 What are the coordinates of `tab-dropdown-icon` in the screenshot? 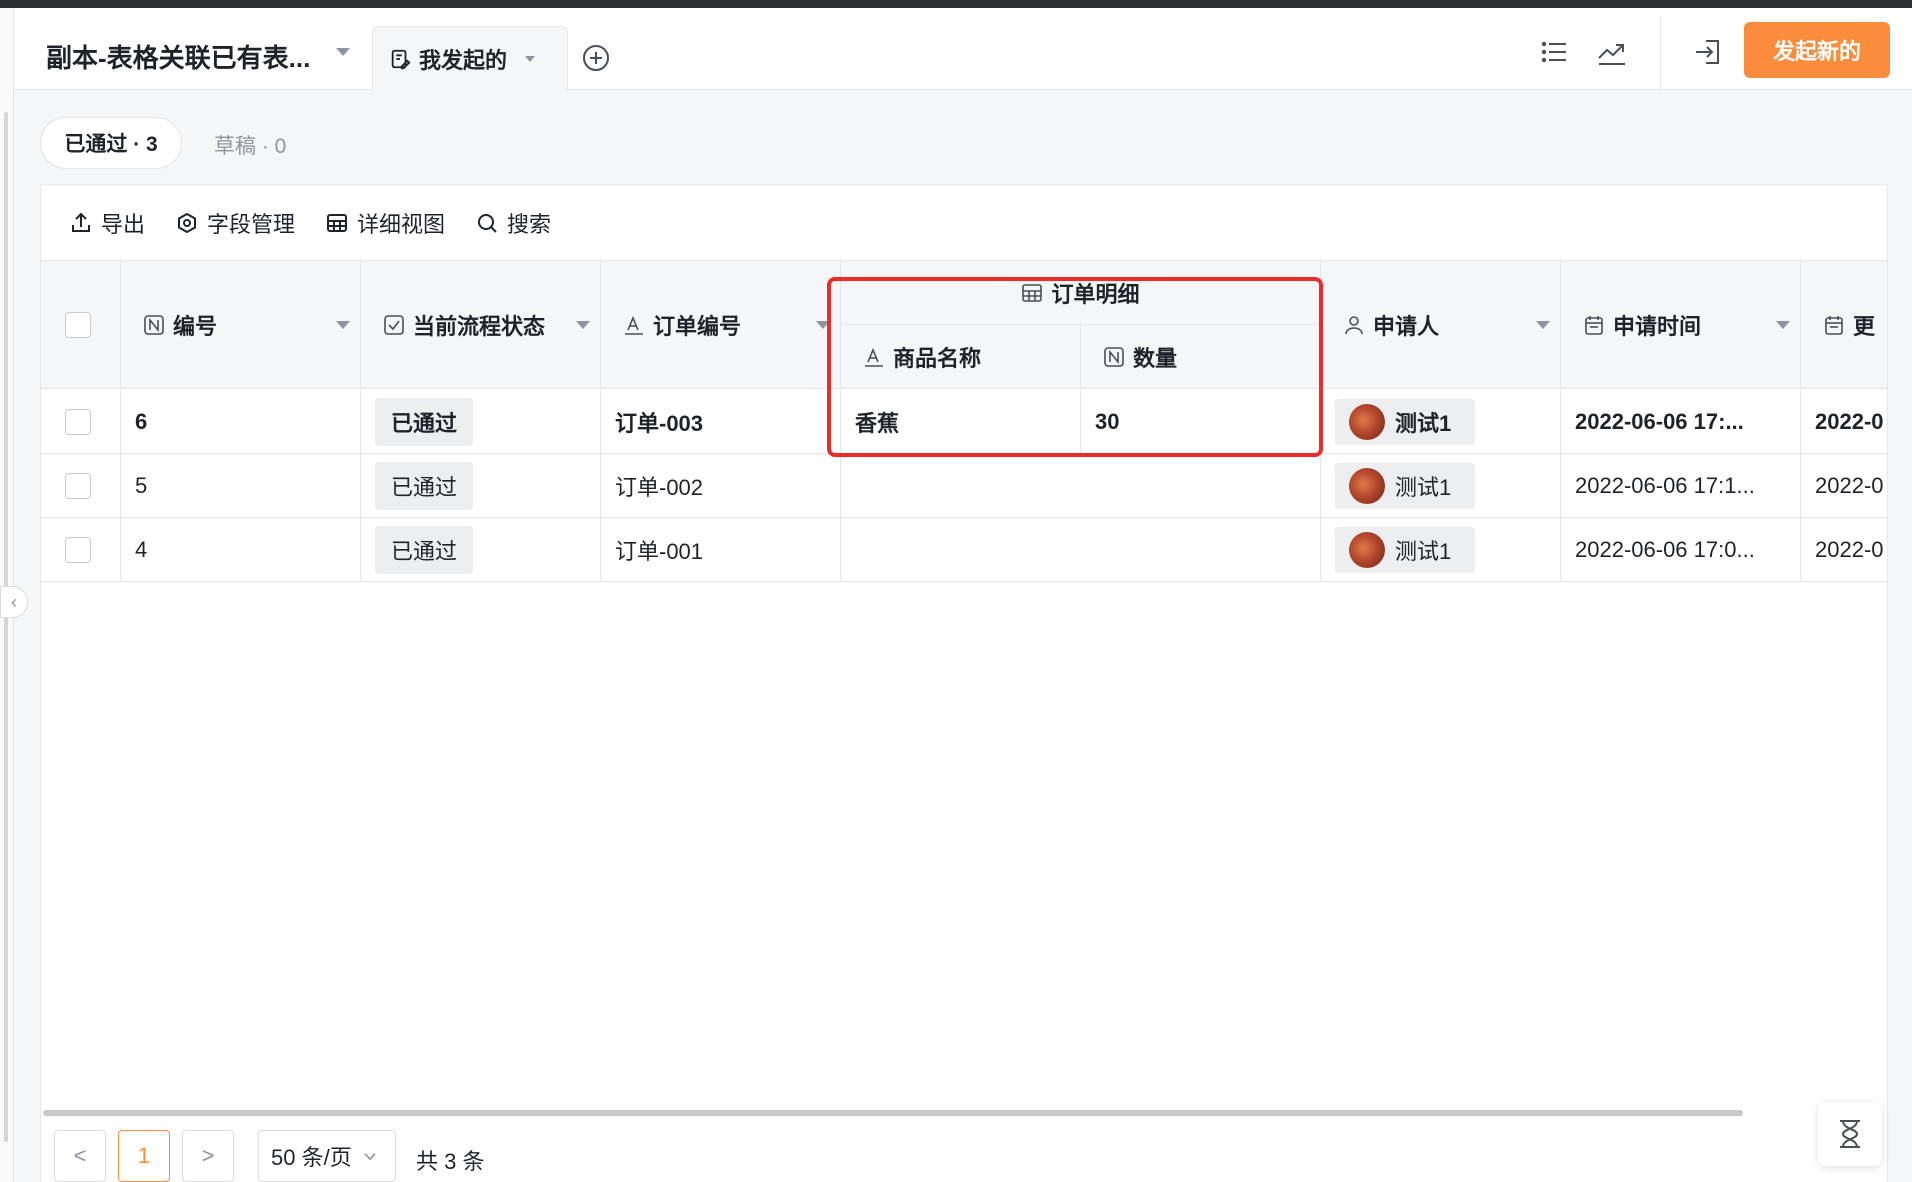 It's located at (530, 58).